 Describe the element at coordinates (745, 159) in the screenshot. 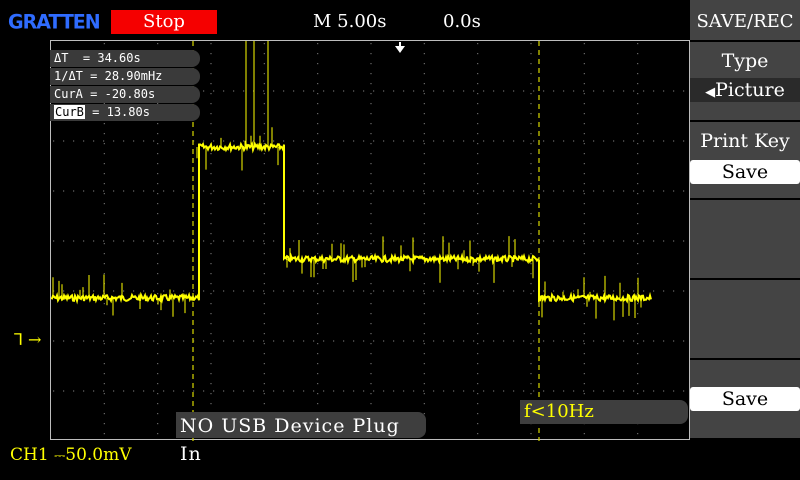

I see `menu-item-print-key: Print Key Save` at that location.